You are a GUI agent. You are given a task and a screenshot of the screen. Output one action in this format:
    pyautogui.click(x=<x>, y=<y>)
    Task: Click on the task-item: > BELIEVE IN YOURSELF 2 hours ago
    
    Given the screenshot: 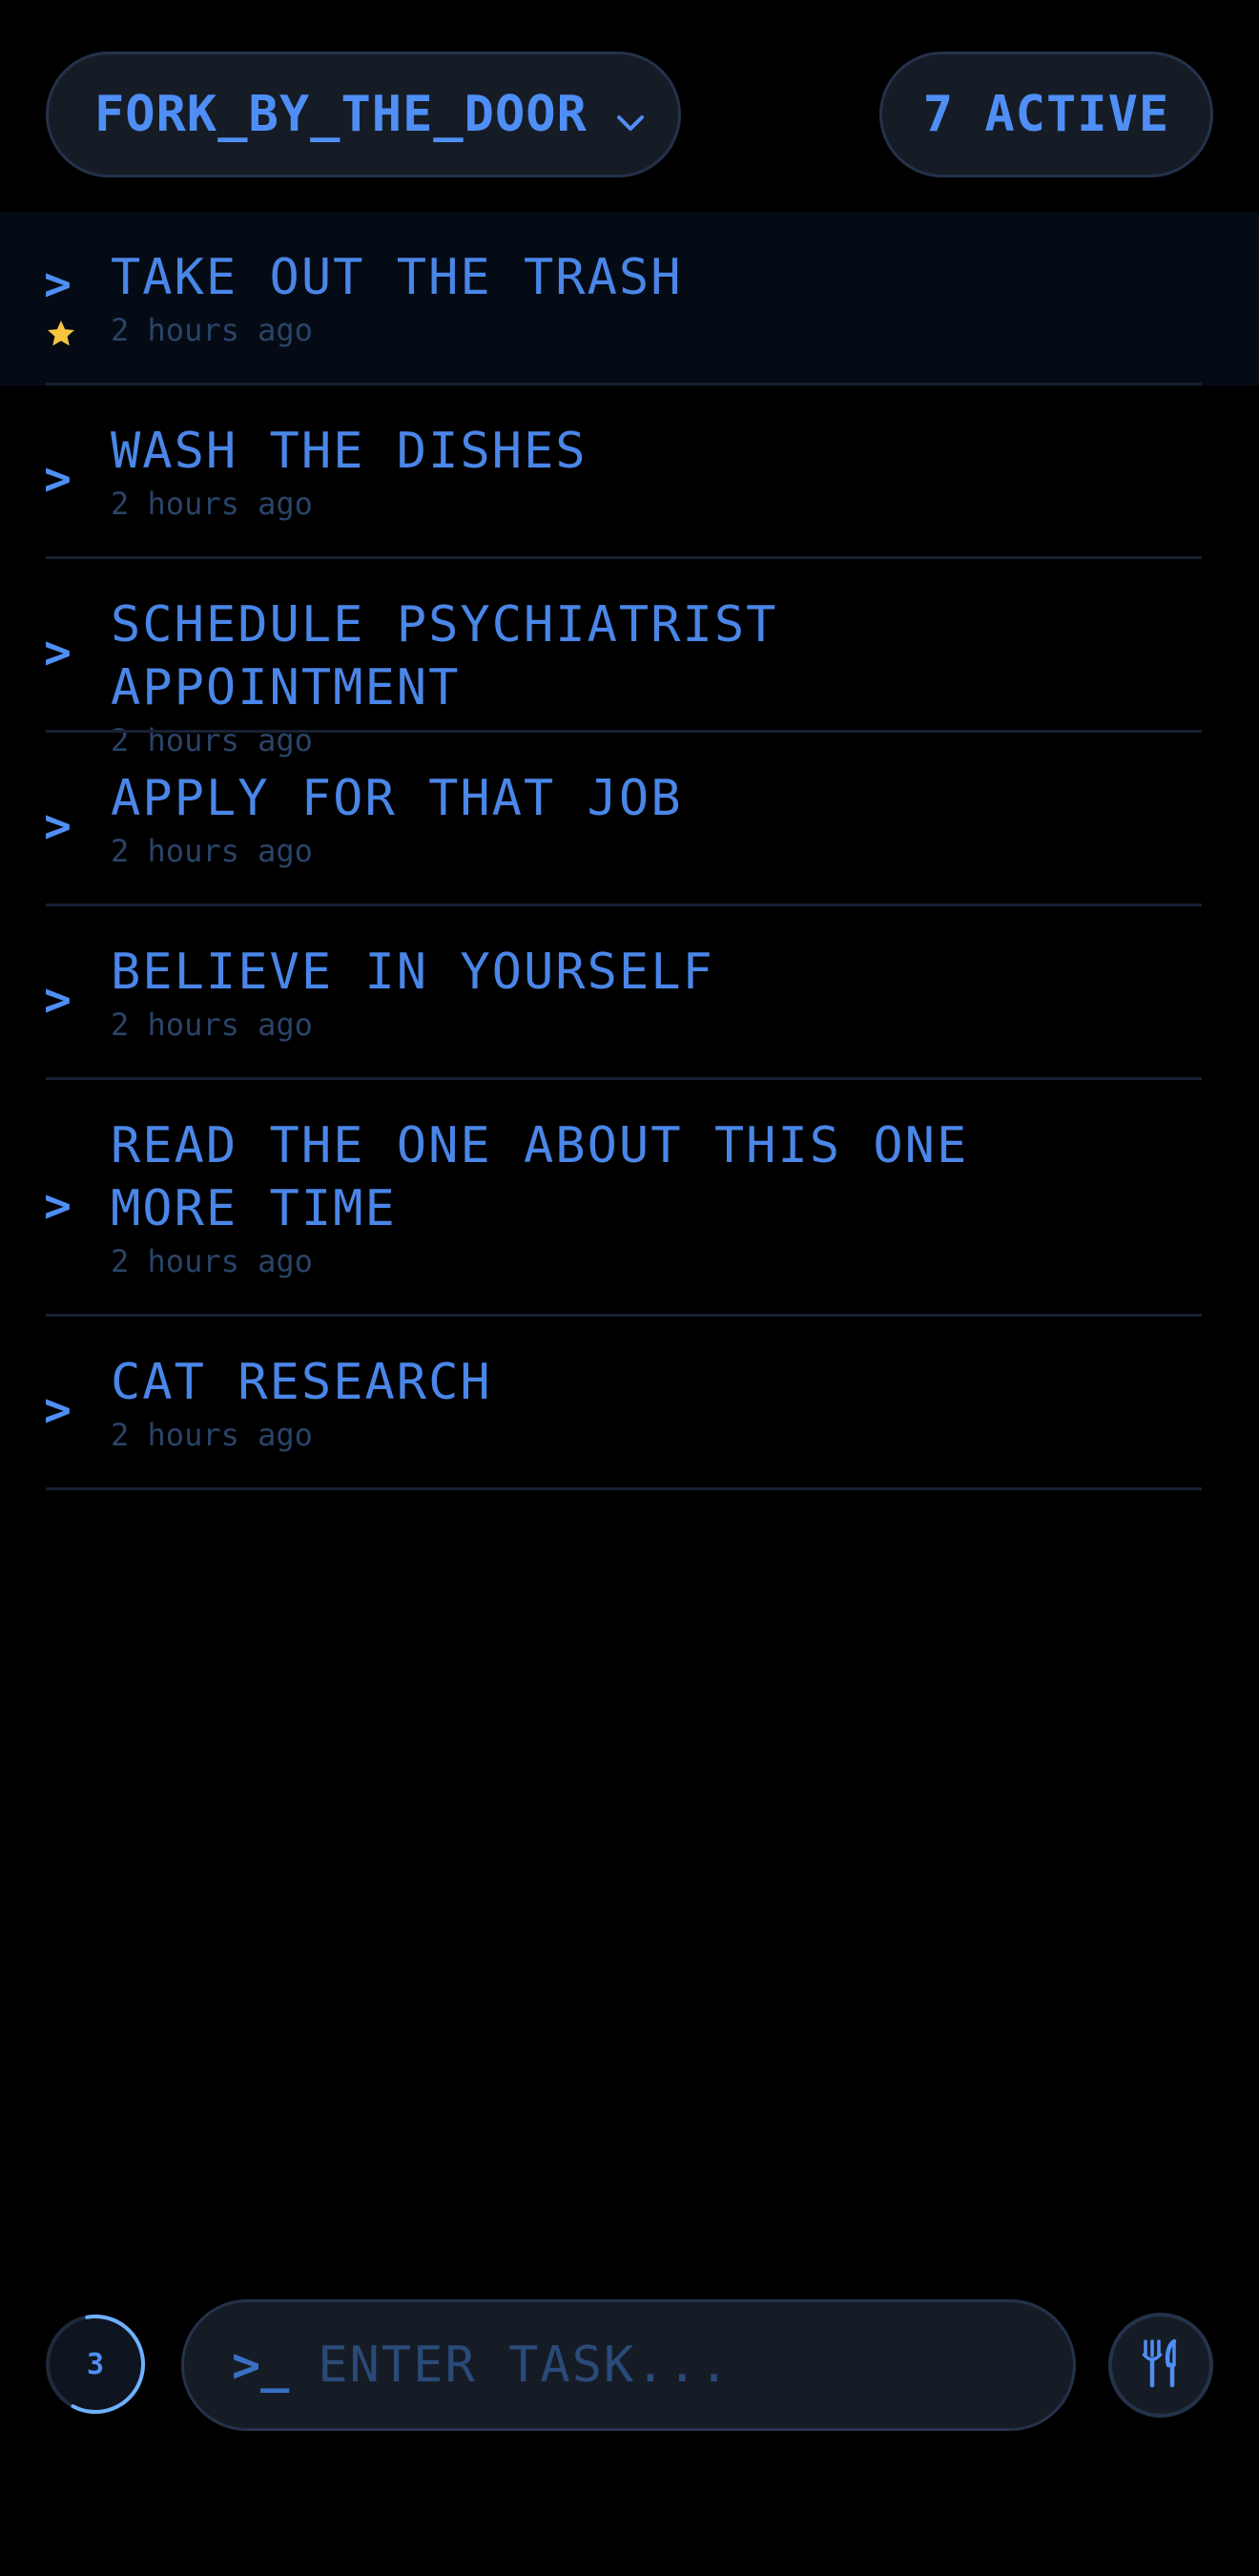 What is the action you would take?
    pyautogui.click(x=629, y=993)
    